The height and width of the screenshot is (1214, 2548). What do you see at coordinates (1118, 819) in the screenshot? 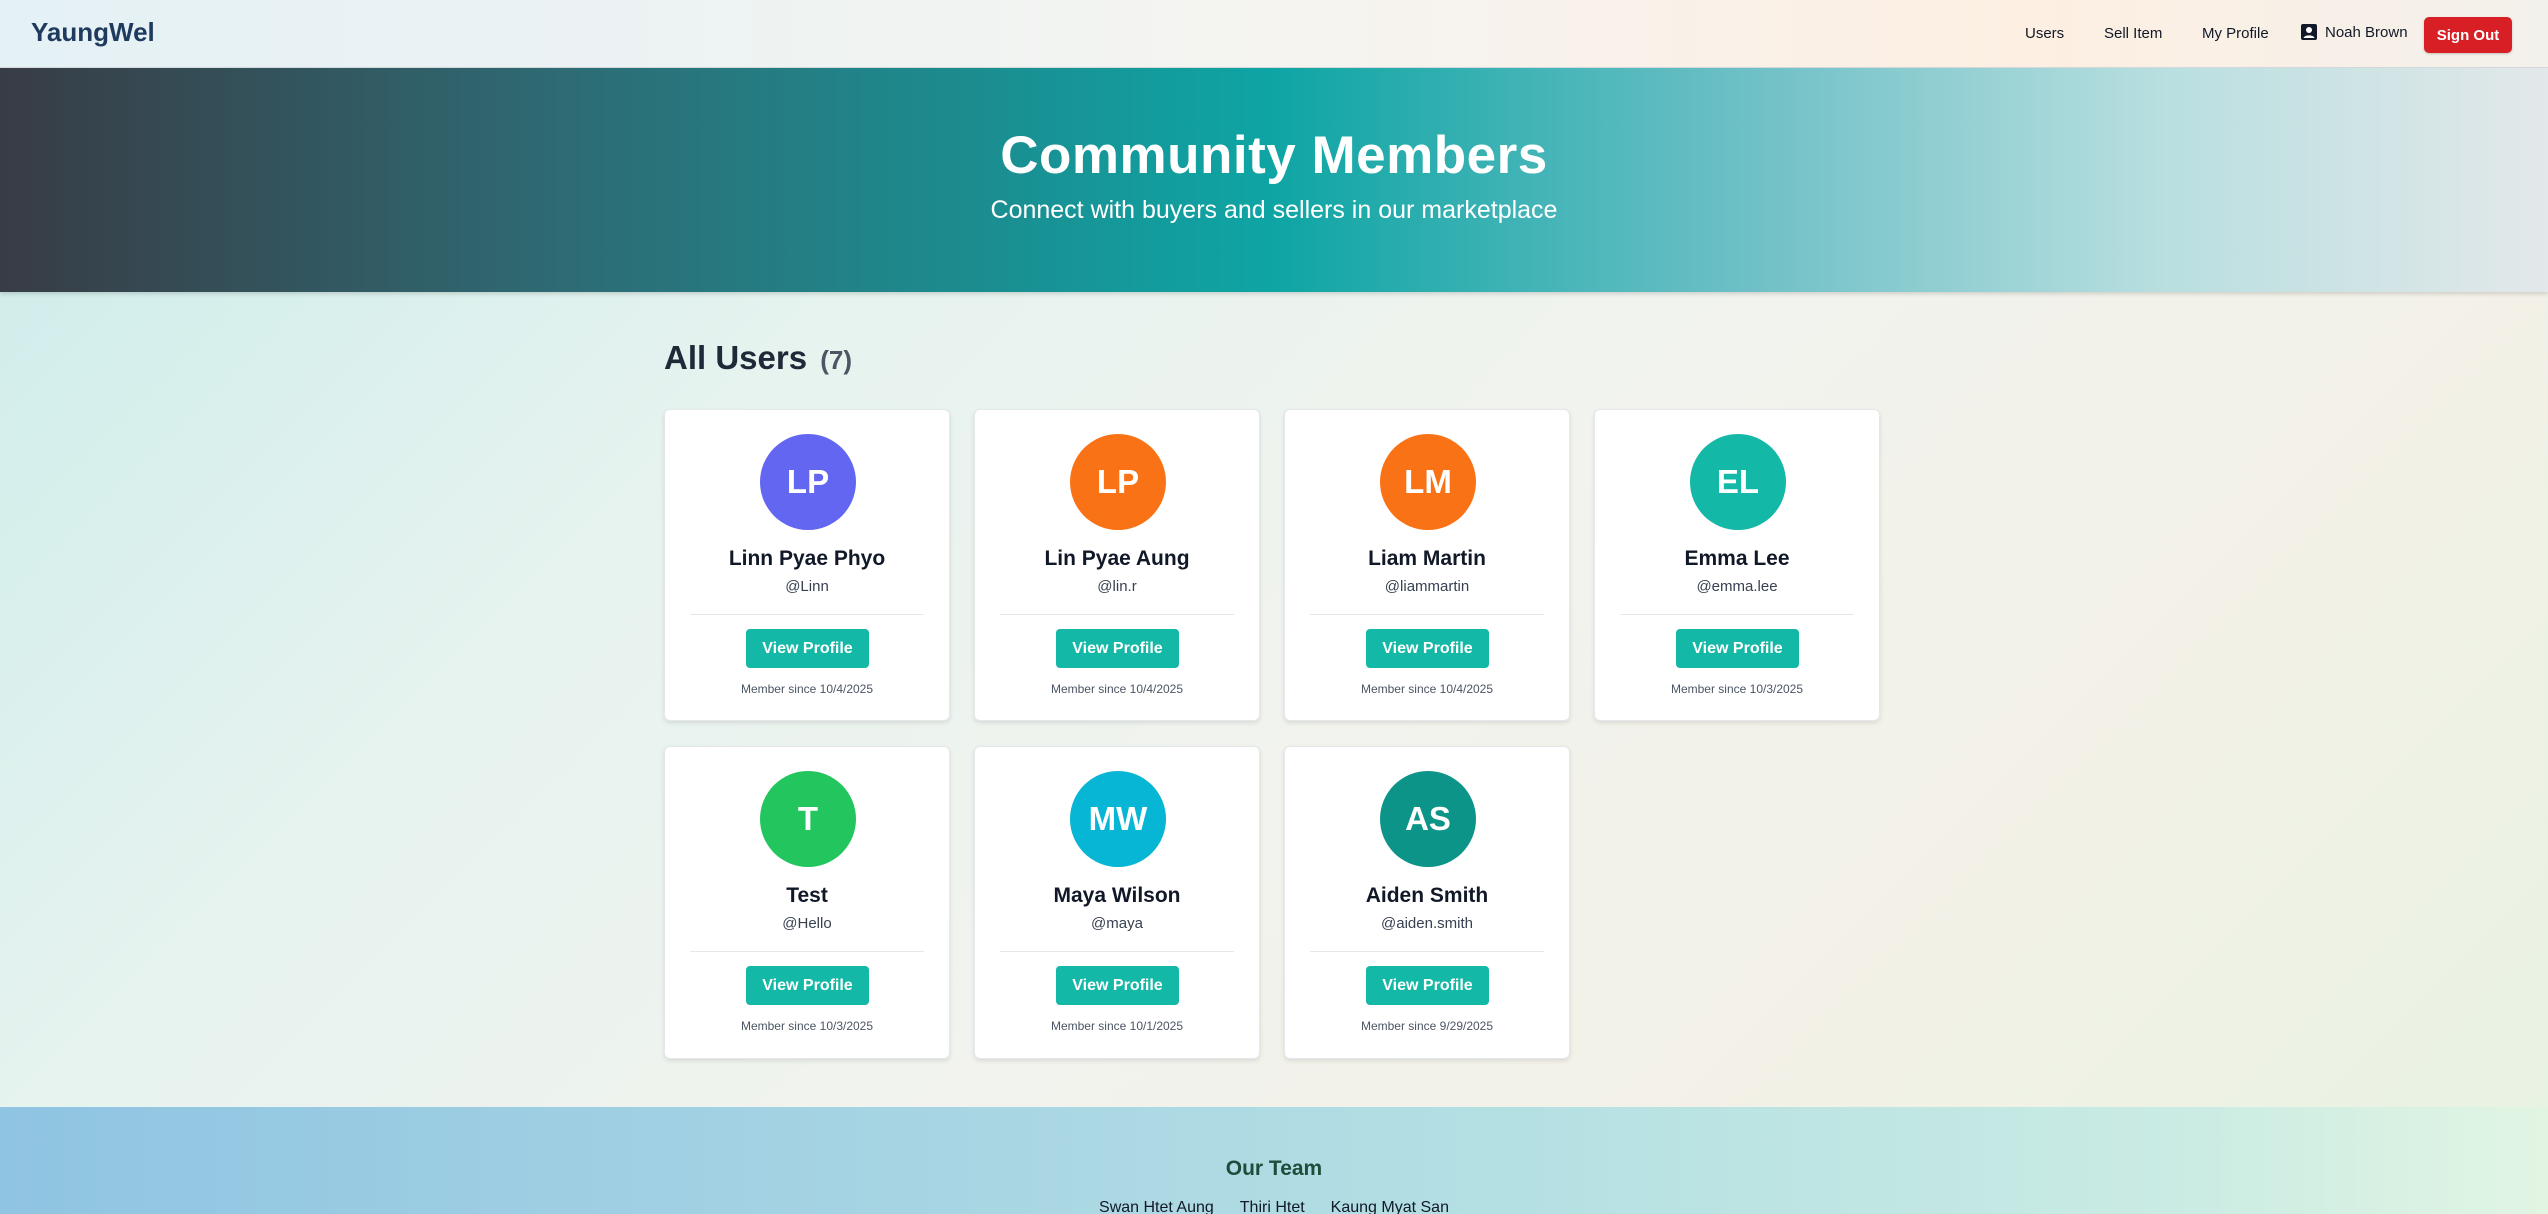
I see `avatar: MW` at bounding box center [1118, 819].